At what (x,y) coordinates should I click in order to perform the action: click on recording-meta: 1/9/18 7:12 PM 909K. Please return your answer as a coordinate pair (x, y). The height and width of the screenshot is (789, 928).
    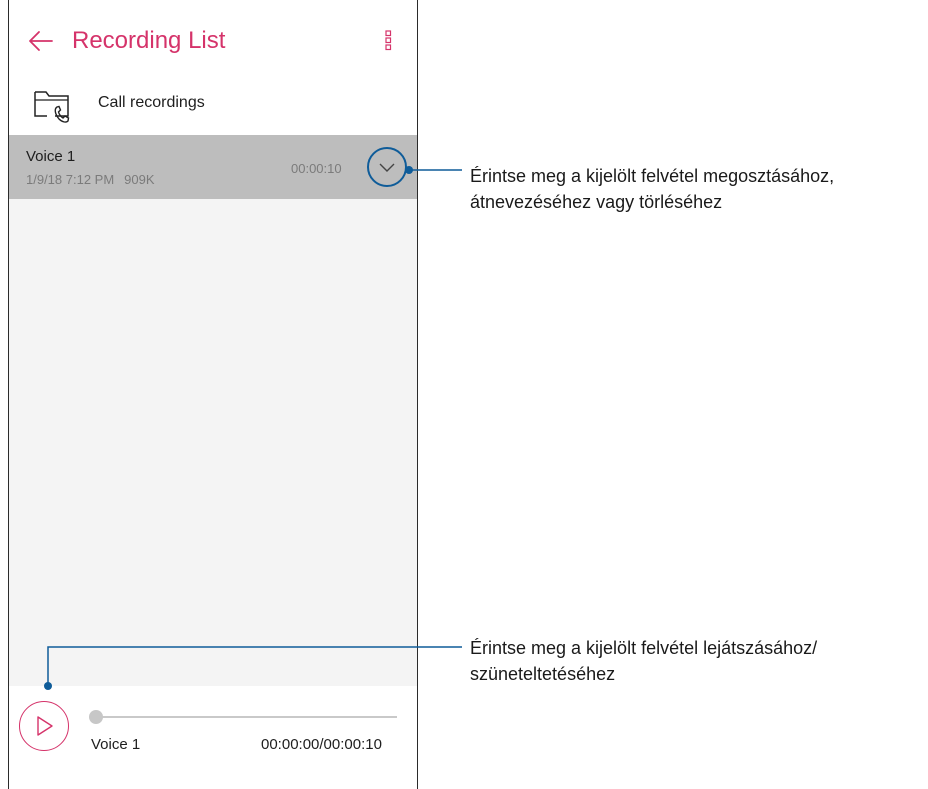
    Looking at the image, I should click on (90, 179).